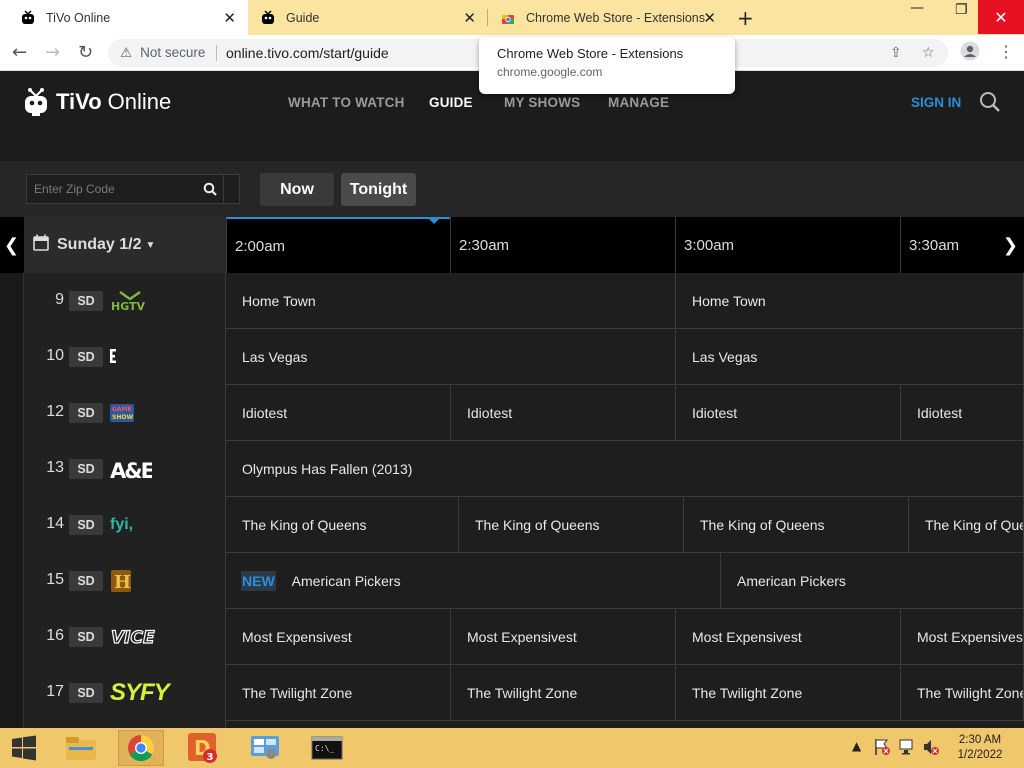 The image size is (1024, 768). What do you see at coordinates (307, 53) in the screenshot?
I see `url-text: online.tivo.com/start/guide` at bounding box center [307, 53].